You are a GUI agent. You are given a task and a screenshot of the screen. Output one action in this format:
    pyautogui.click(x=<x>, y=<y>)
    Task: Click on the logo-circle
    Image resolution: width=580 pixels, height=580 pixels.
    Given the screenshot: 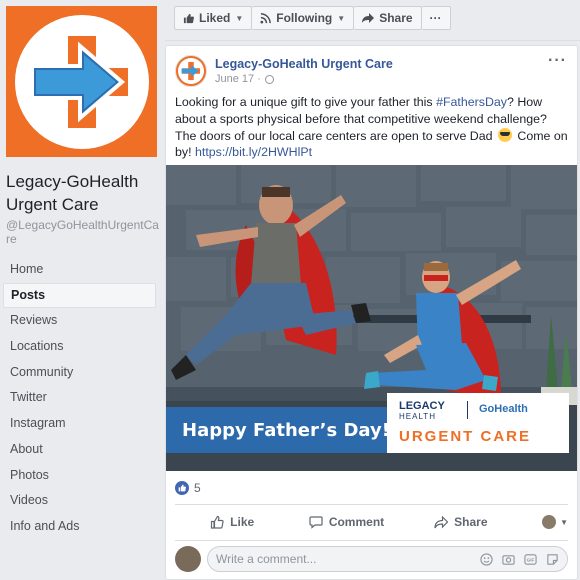 What is the action you would take?
    pyautogui.click(x=81, y=81)
    